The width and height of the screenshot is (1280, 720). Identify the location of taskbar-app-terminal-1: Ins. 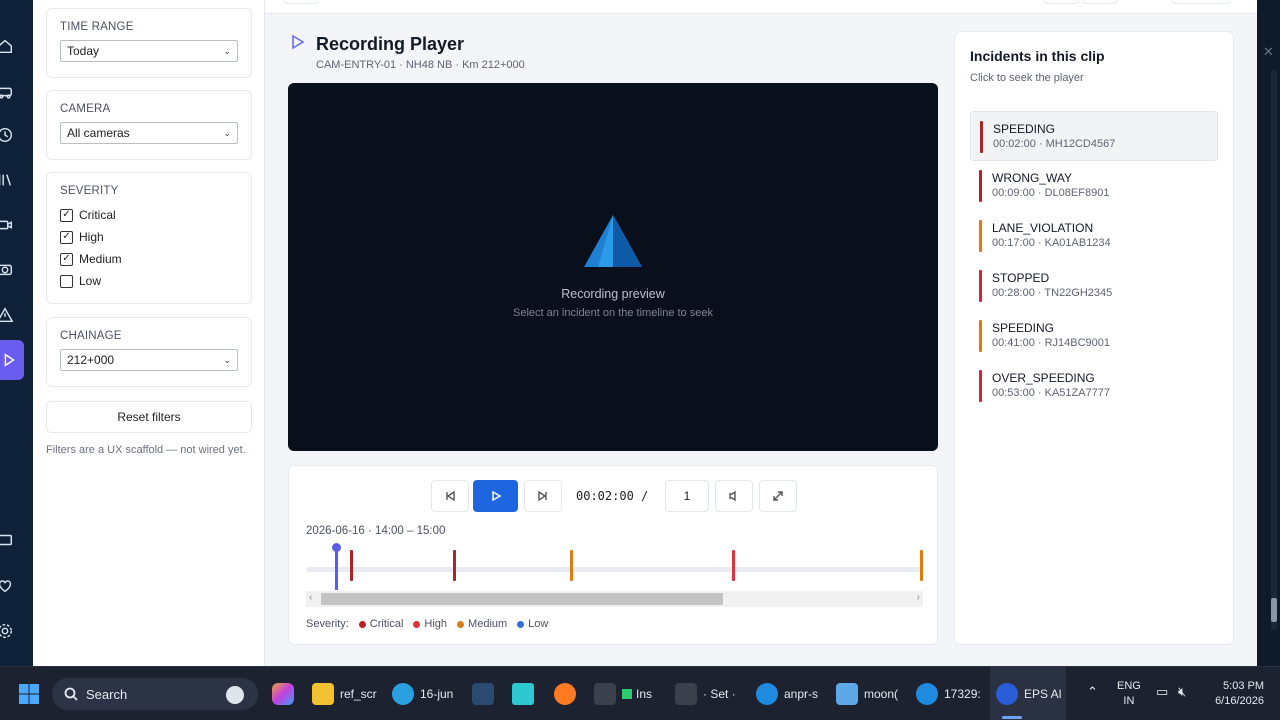
(623, 693).